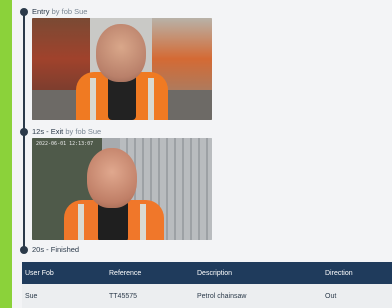 This screenshot has height=308, width=392. I want to click on event-label-entry: Entry by fob Sue, so click(59, 11).